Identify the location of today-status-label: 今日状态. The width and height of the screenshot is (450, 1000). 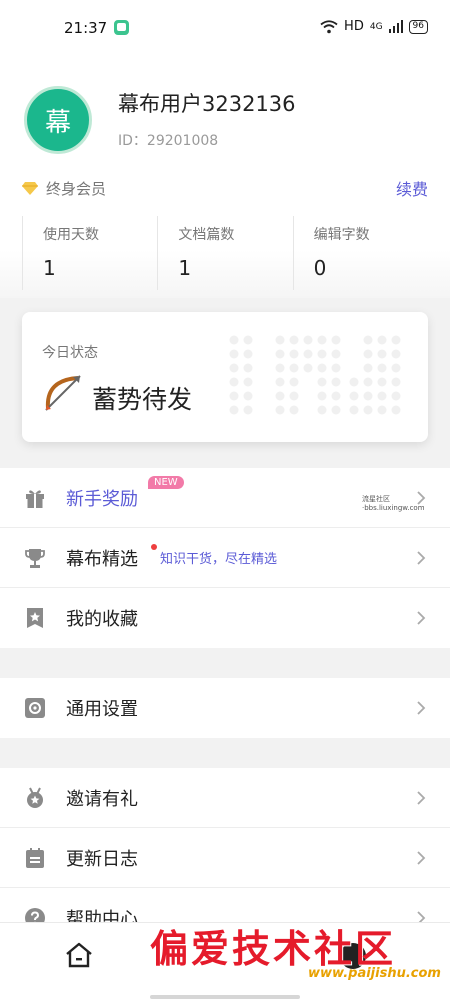
(70, 353).